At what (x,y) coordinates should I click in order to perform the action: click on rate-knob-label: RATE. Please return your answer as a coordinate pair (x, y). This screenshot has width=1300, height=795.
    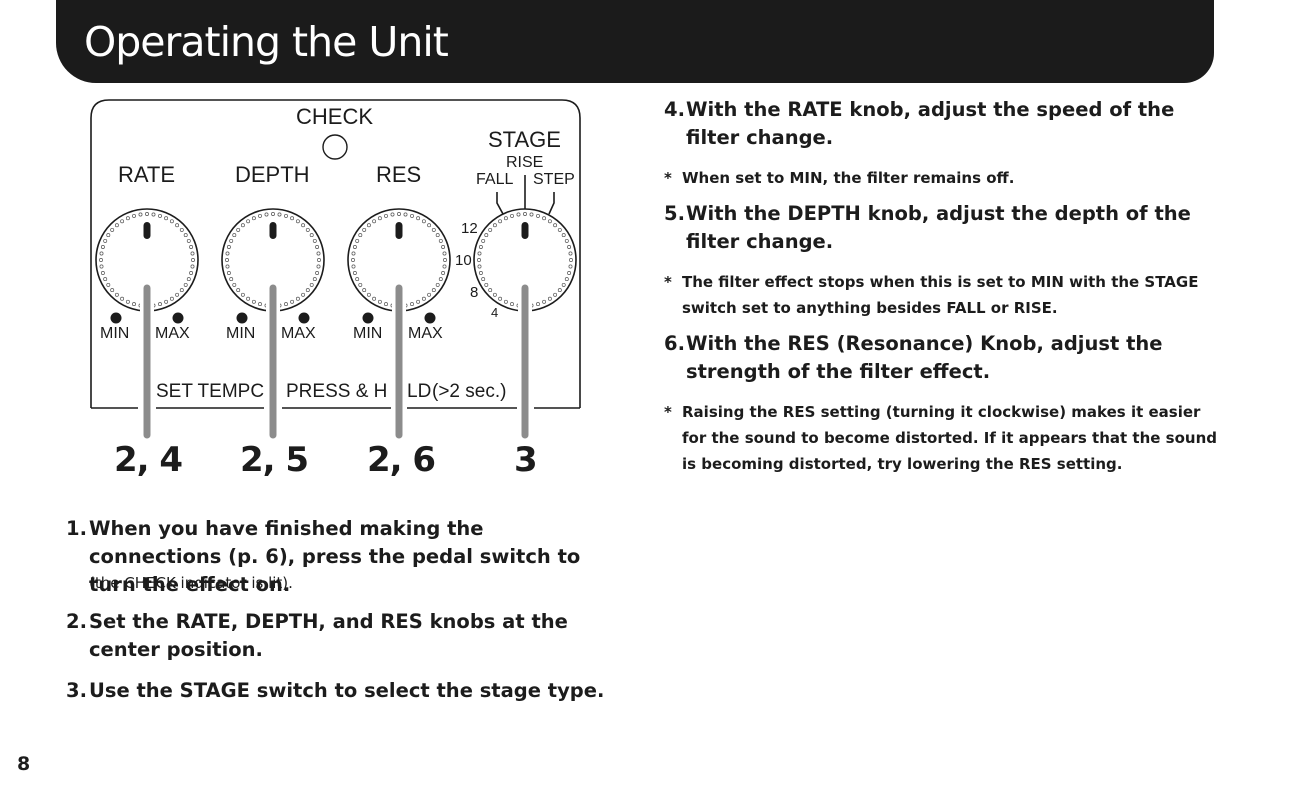
    Looking at the image, I should click on (147, 174).